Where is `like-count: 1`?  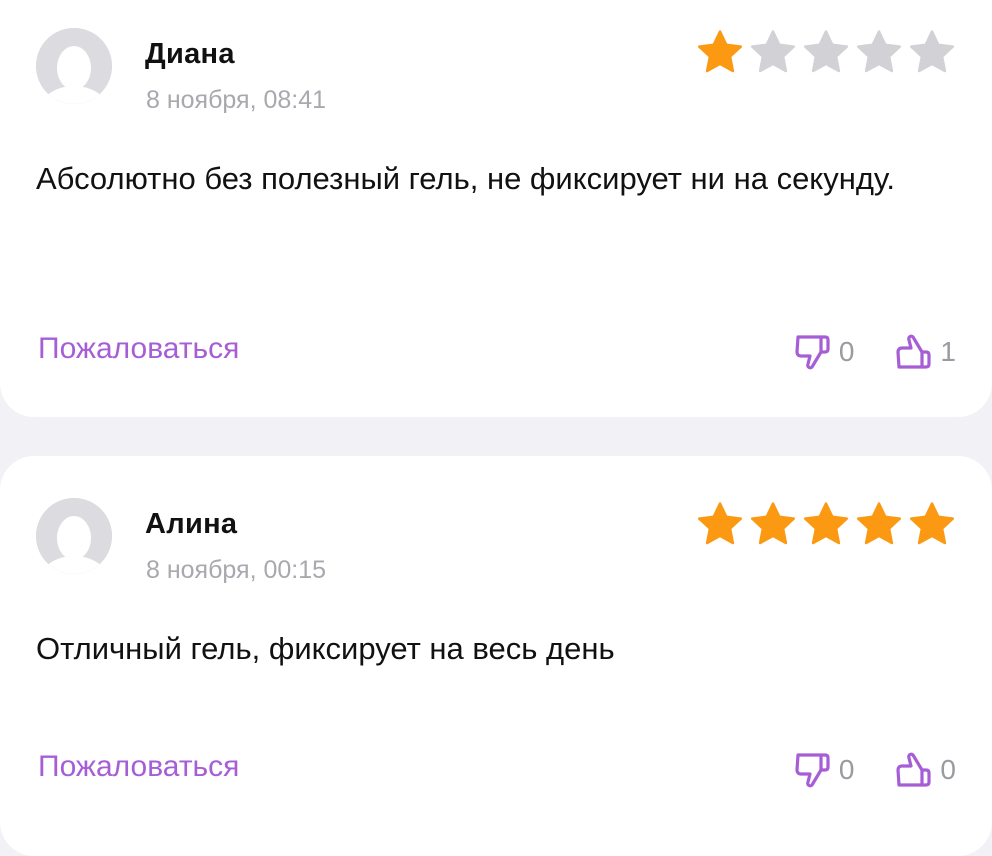
like-count: 1 is located at coordinates (948, 351).